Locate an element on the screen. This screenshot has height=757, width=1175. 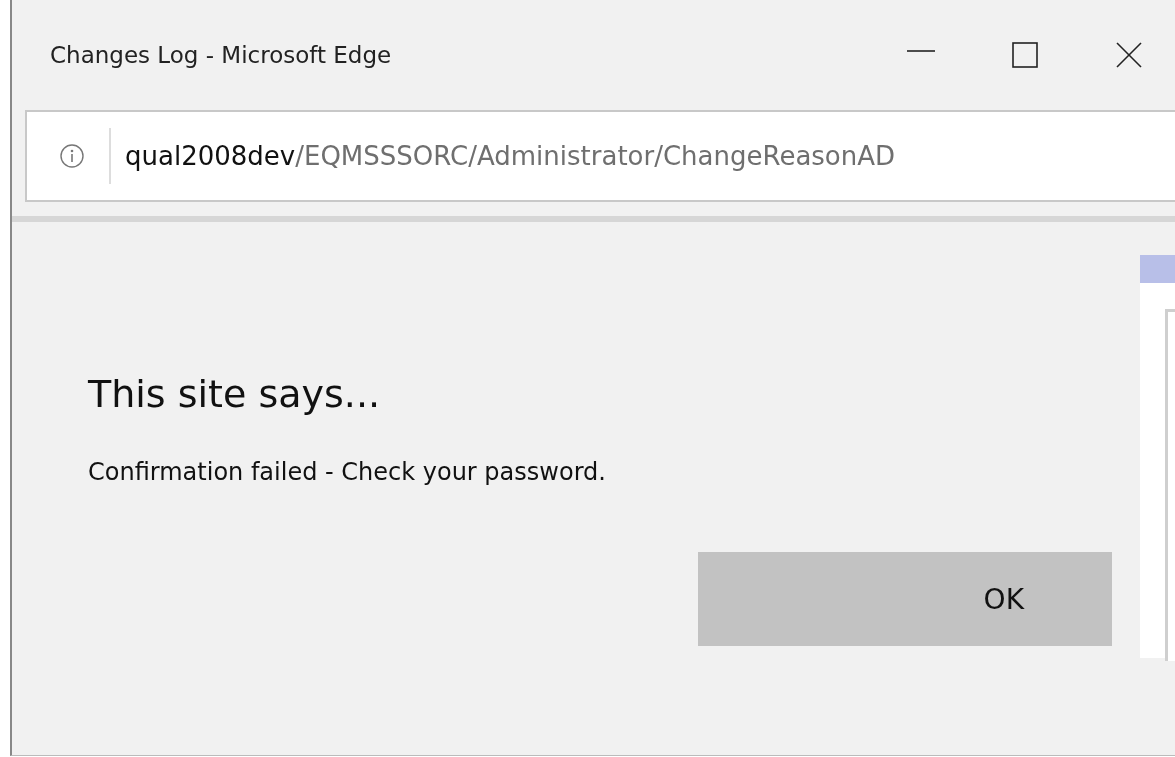
info-icon is located at coordinates (72, 156).